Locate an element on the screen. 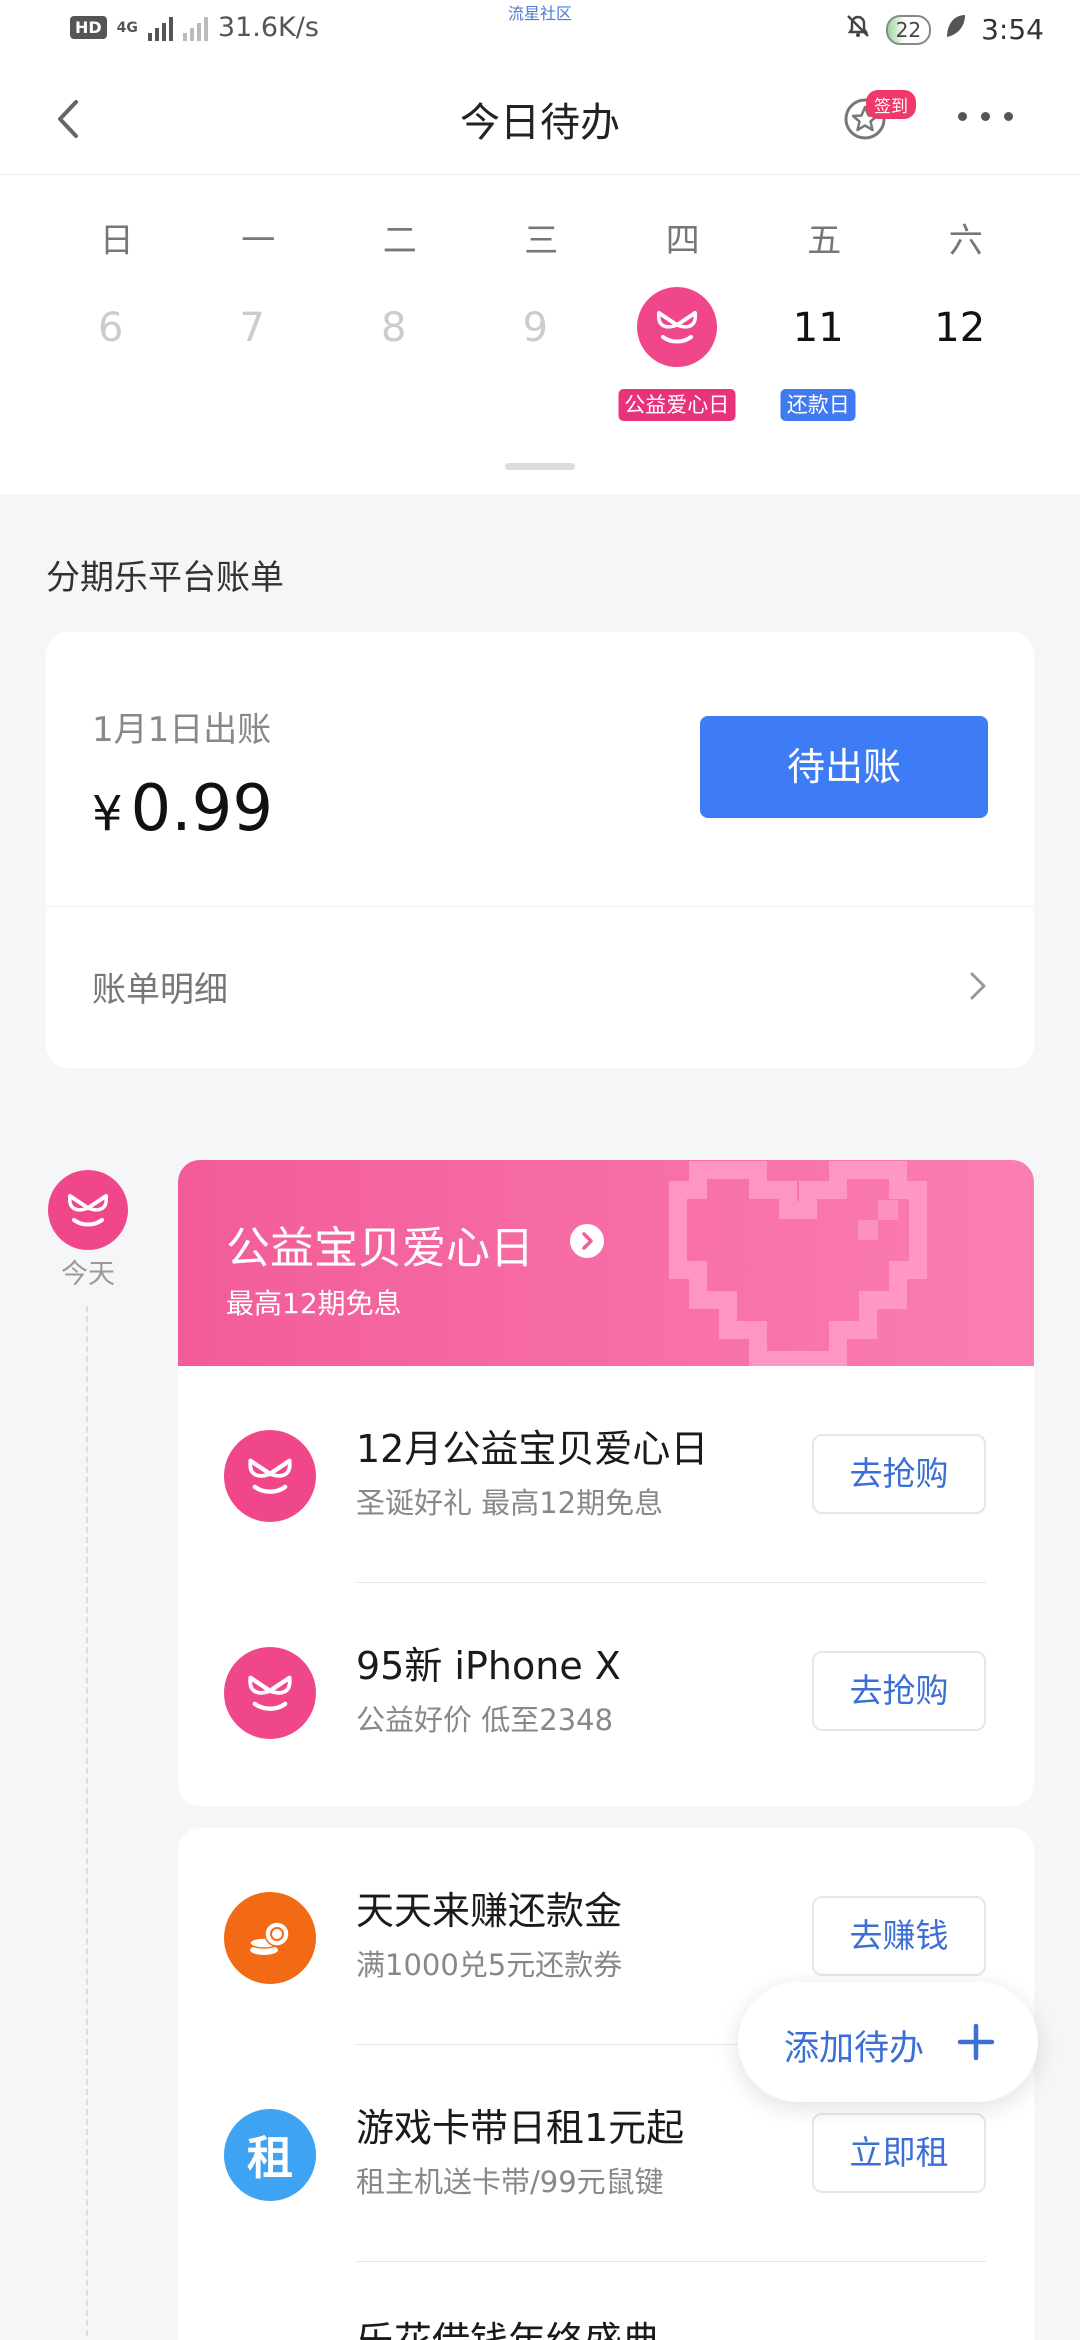  list-item: 12月公益宝贝爱心日 圣诞好礼 最高12期免息 去抢购 is located at coordinates (606, 1474).